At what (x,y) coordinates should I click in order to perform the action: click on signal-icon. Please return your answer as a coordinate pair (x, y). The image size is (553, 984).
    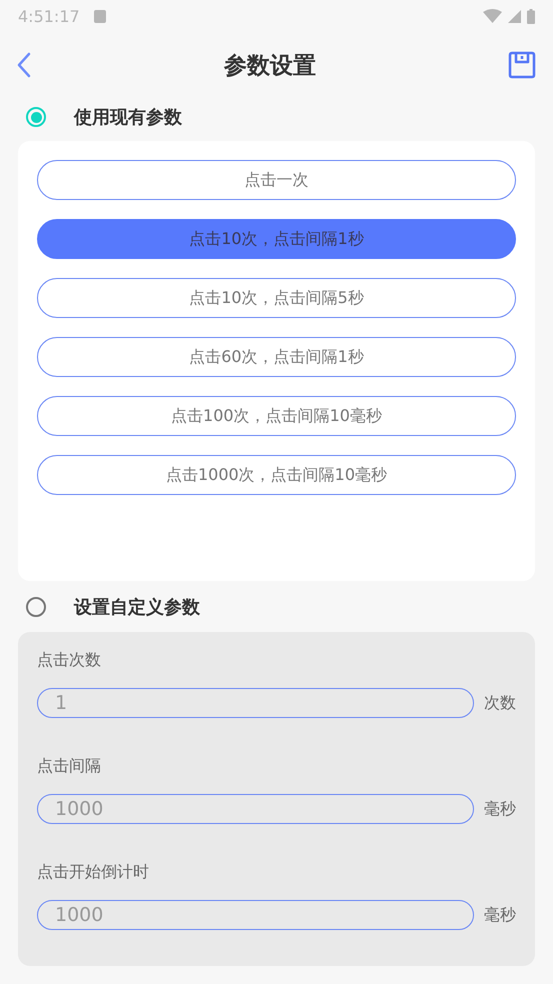
    Looking at the image, I should click on (514, 16).